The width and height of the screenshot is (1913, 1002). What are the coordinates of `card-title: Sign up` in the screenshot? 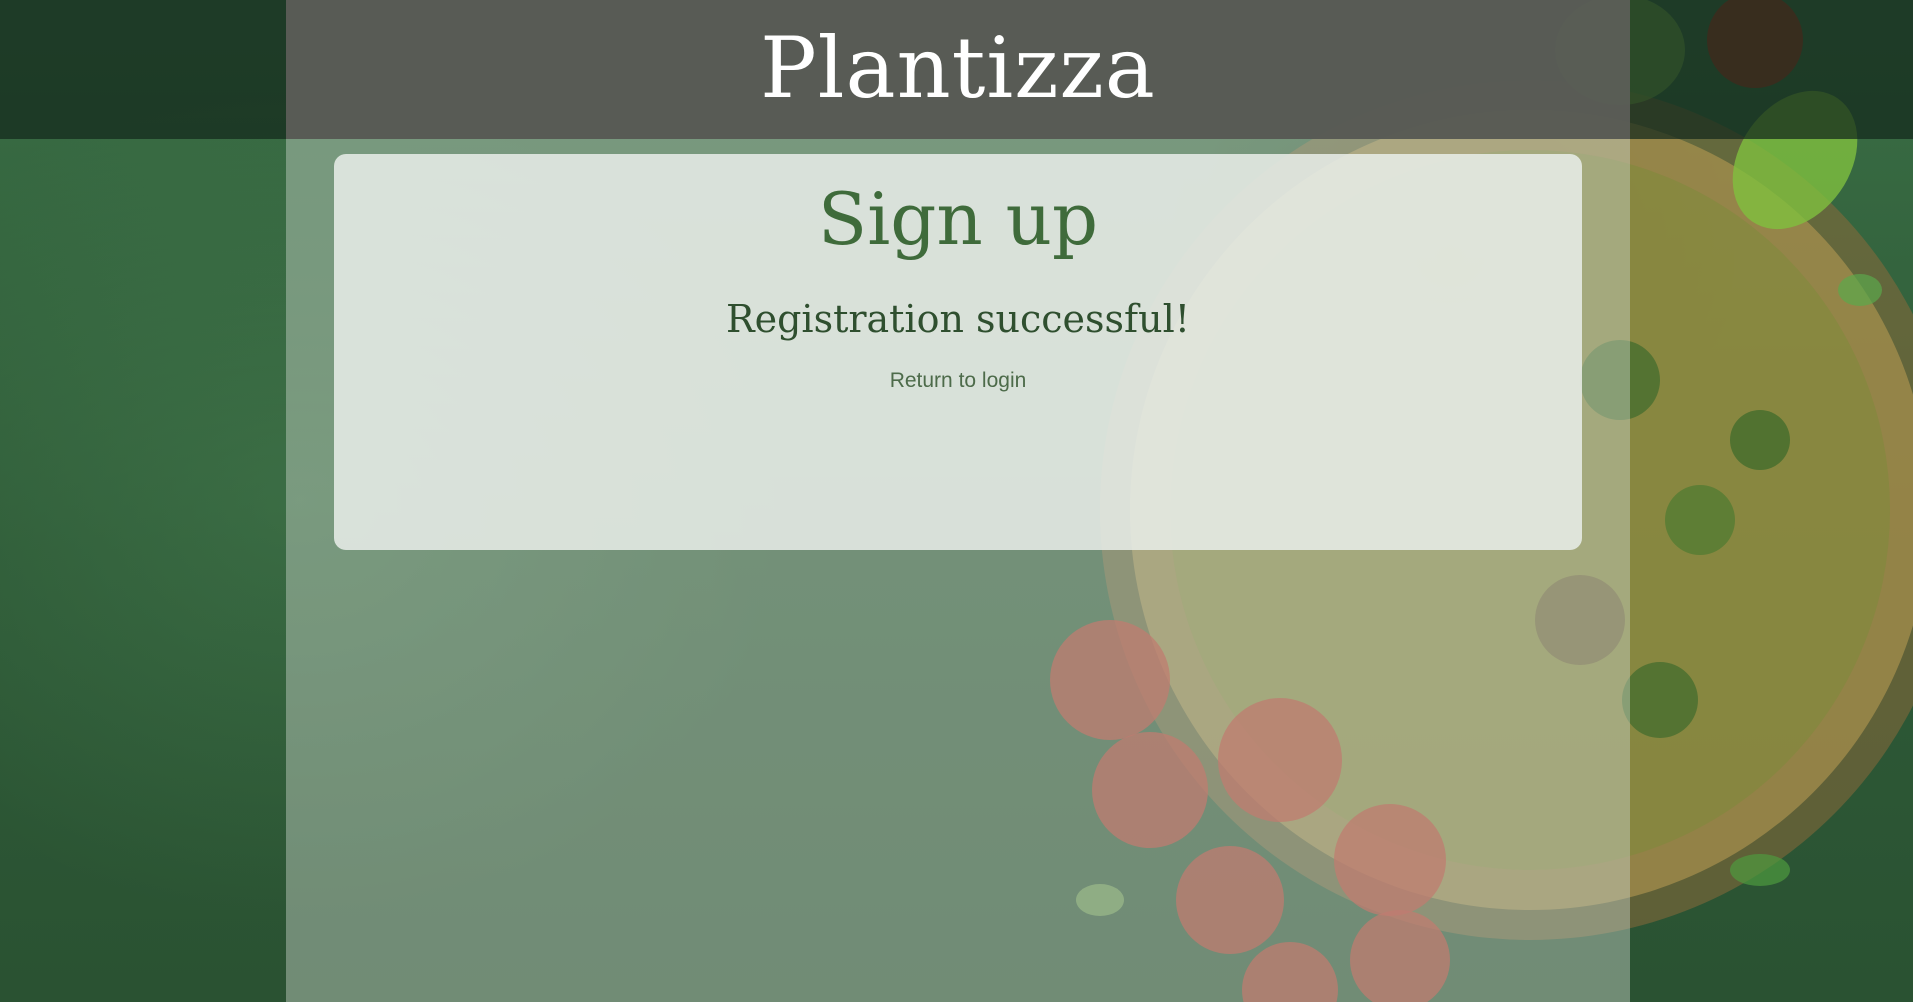 It's located at (958, 219).